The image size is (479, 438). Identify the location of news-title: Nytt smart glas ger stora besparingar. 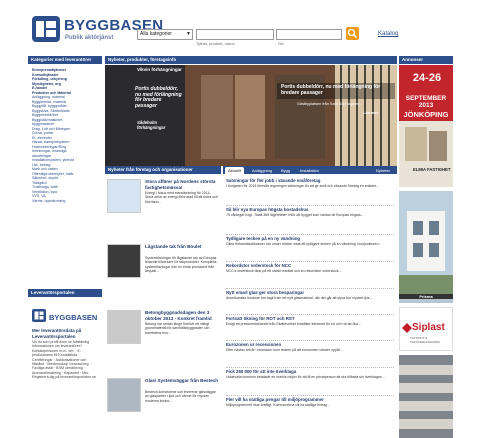
(310, 292).